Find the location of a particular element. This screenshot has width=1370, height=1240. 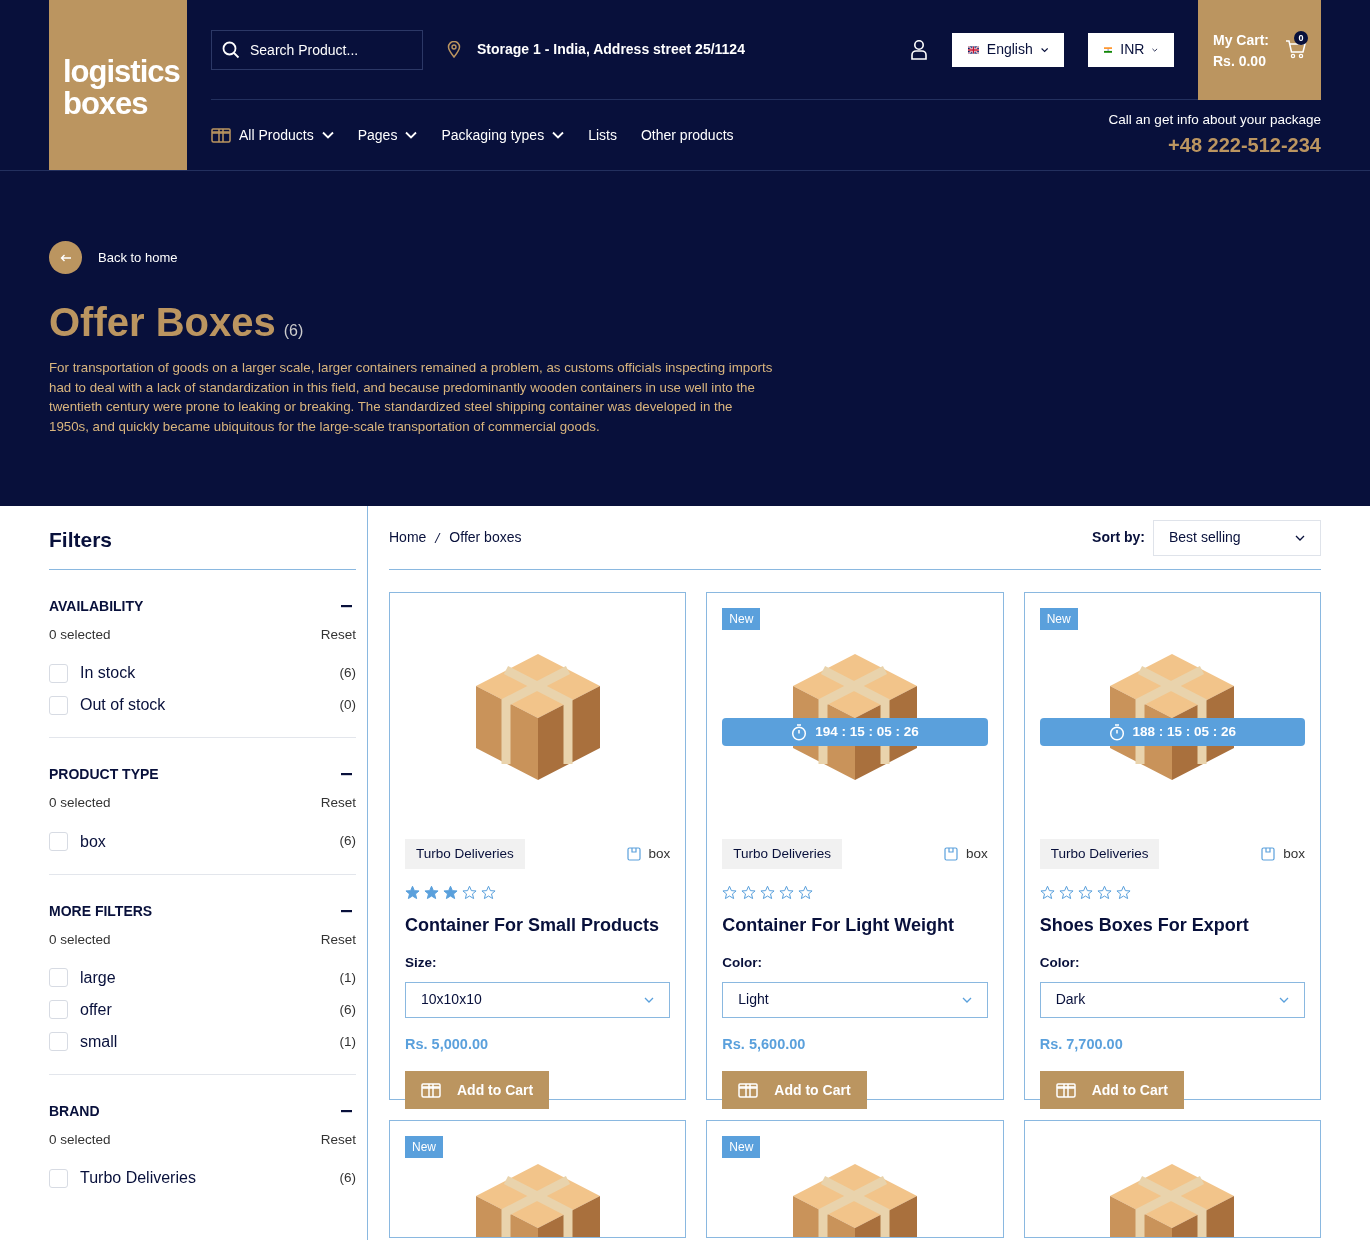

product-name: Container For Small Products is located at coordinates (538, 926).